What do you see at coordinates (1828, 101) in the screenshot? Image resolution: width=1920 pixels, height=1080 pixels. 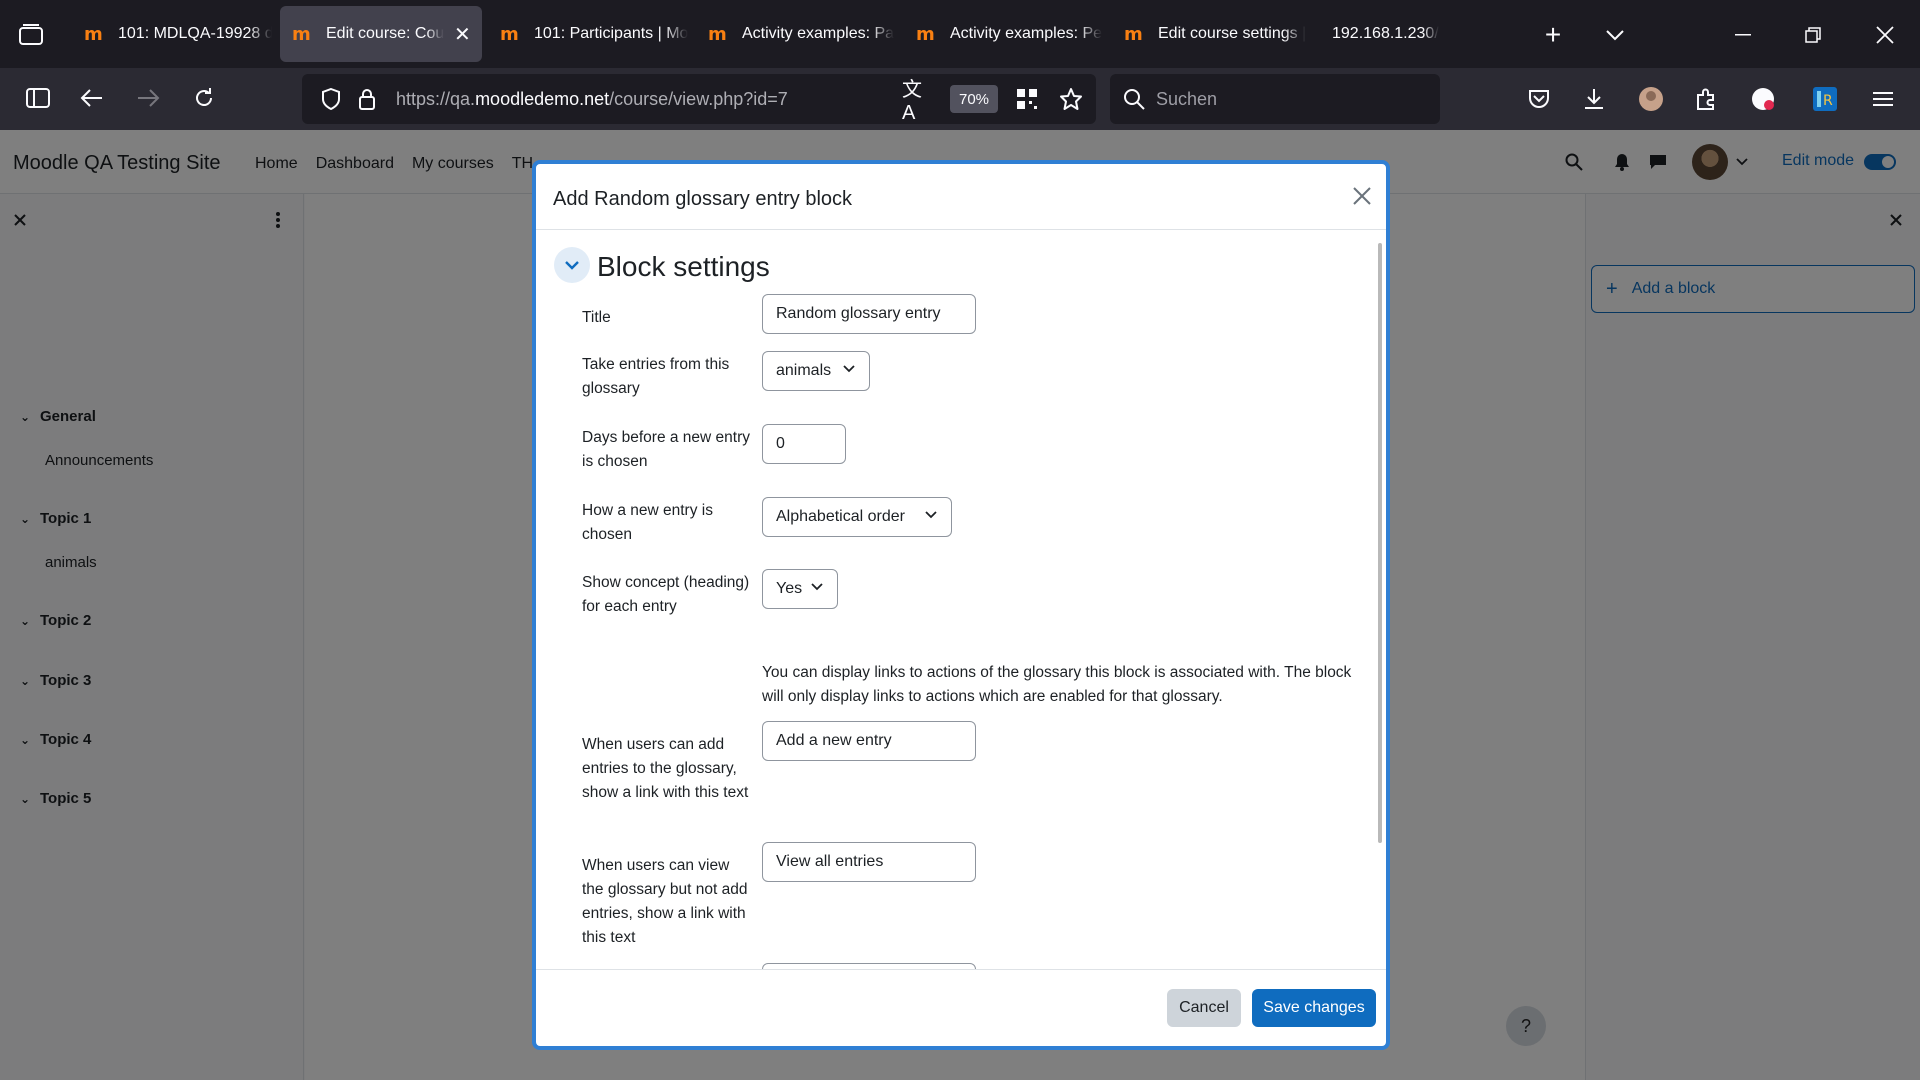 I see `svg-text: R` at bounding box center [1828, 101].